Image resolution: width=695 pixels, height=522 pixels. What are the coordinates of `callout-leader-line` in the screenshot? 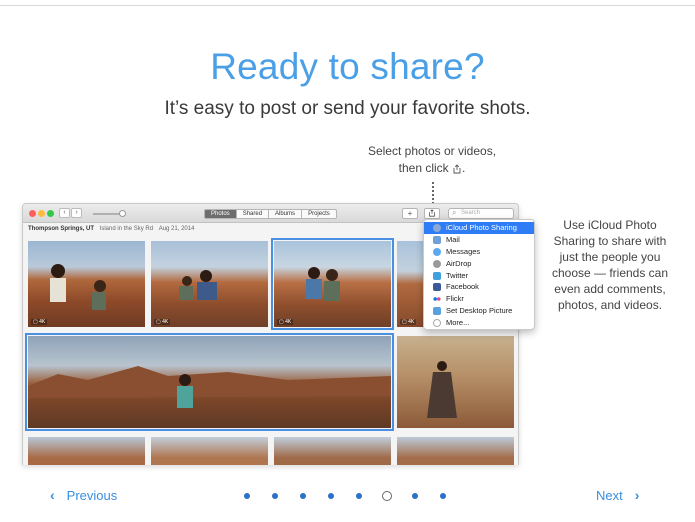 It's located at (433, 193).